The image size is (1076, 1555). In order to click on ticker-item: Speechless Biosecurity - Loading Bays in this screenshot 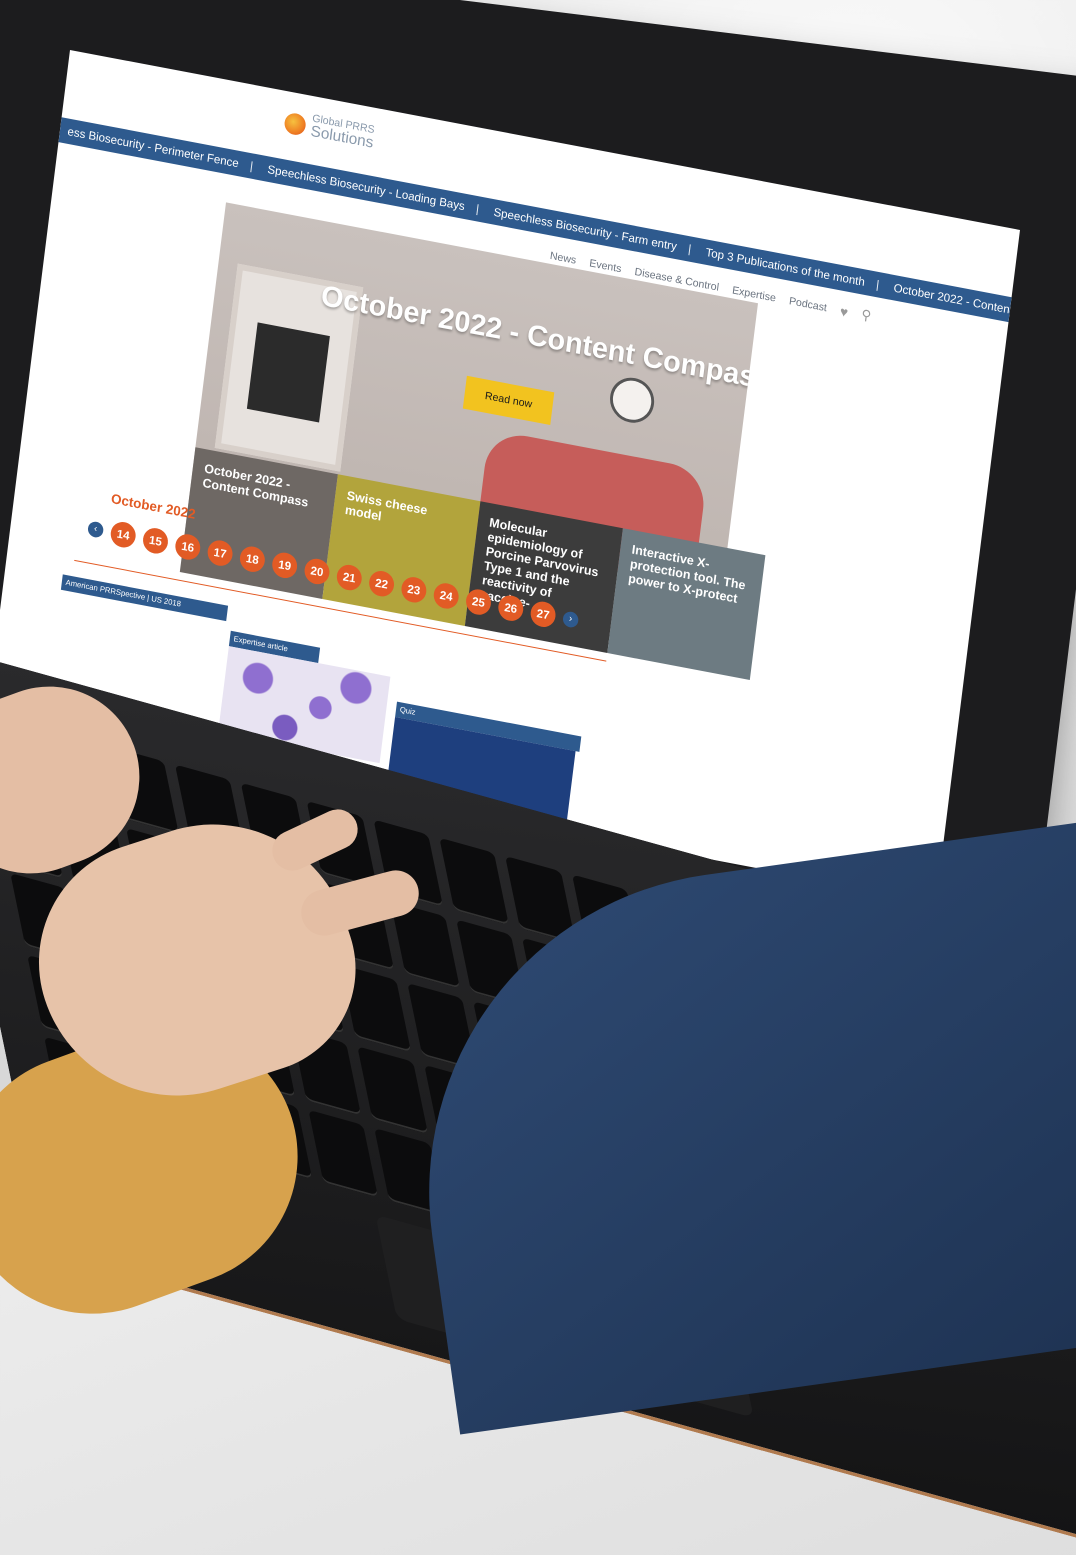, I will do `click(366, 188)`.